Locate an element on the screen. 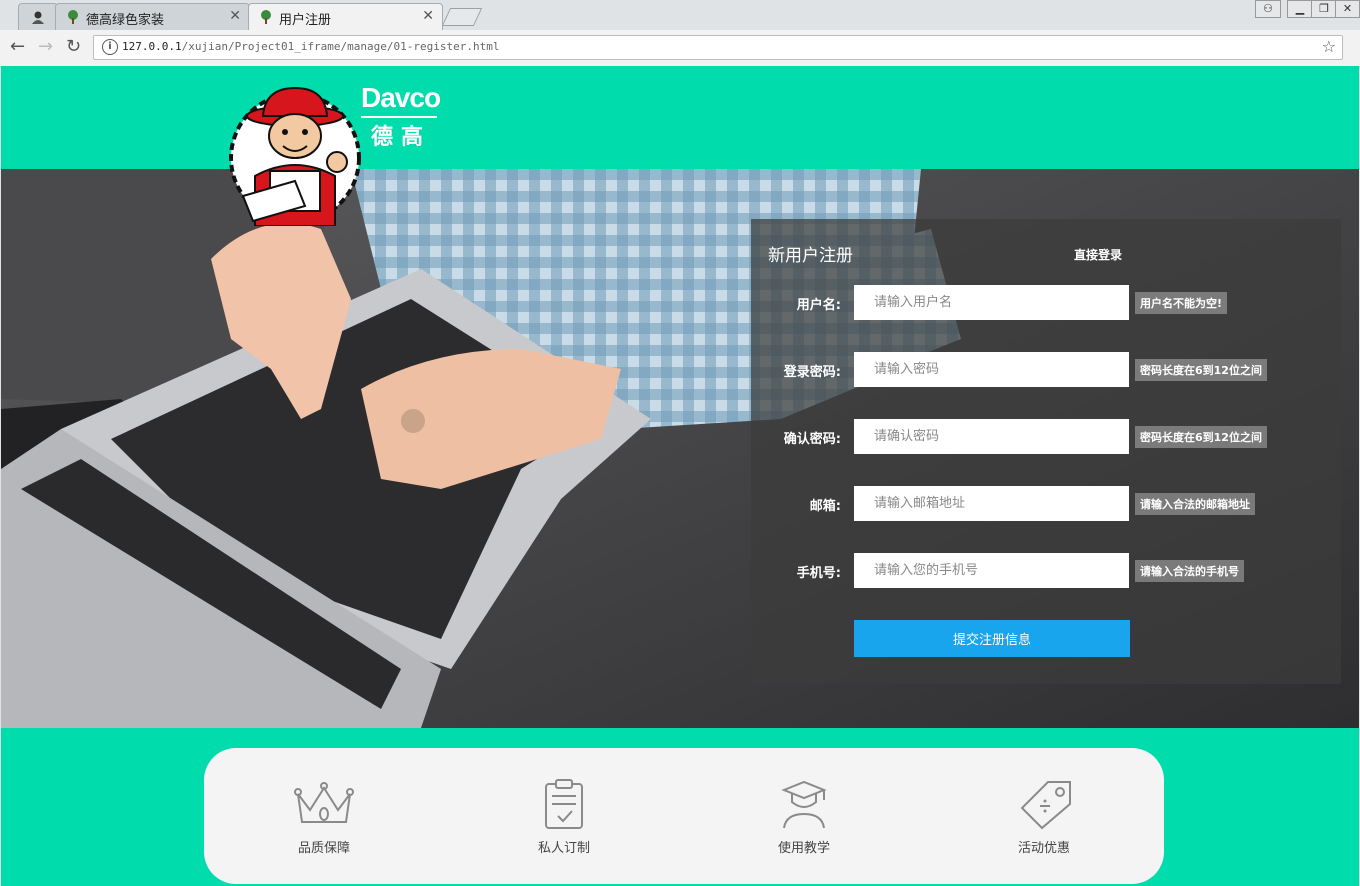 This screenshot has height=886, width=1360. feature-quality: 品质保障 is located at coordinates (324, 816).